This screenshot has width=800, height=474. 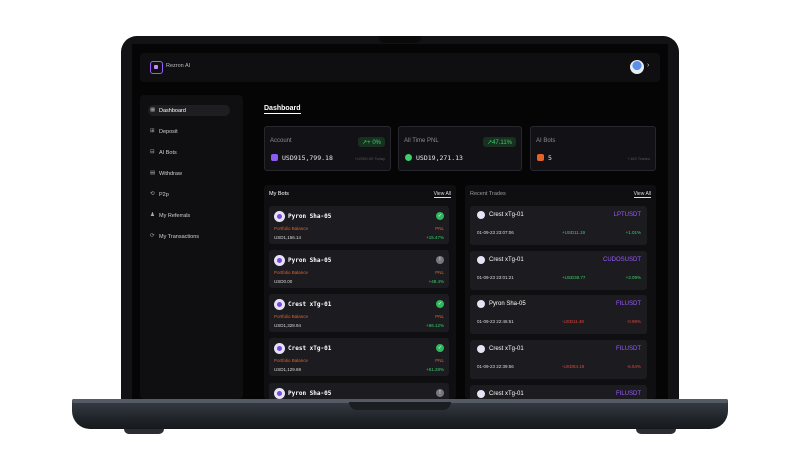 What do you see at coordinates (282, 109) in the screenshot?
I see `page-title: Dashboard` at bounding box center [282, 109].